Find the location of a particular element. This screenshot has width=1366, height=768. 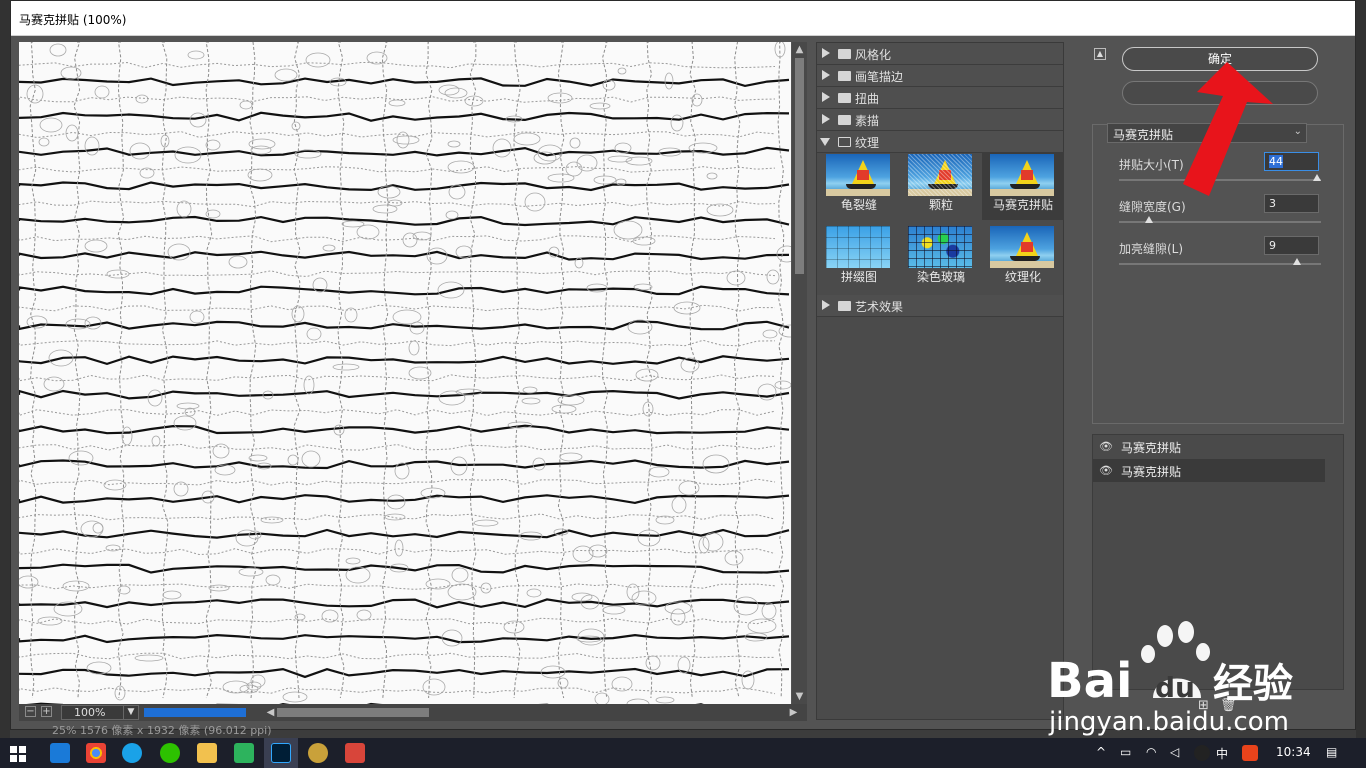

chrome-icon is located at coordinates (96, 753).